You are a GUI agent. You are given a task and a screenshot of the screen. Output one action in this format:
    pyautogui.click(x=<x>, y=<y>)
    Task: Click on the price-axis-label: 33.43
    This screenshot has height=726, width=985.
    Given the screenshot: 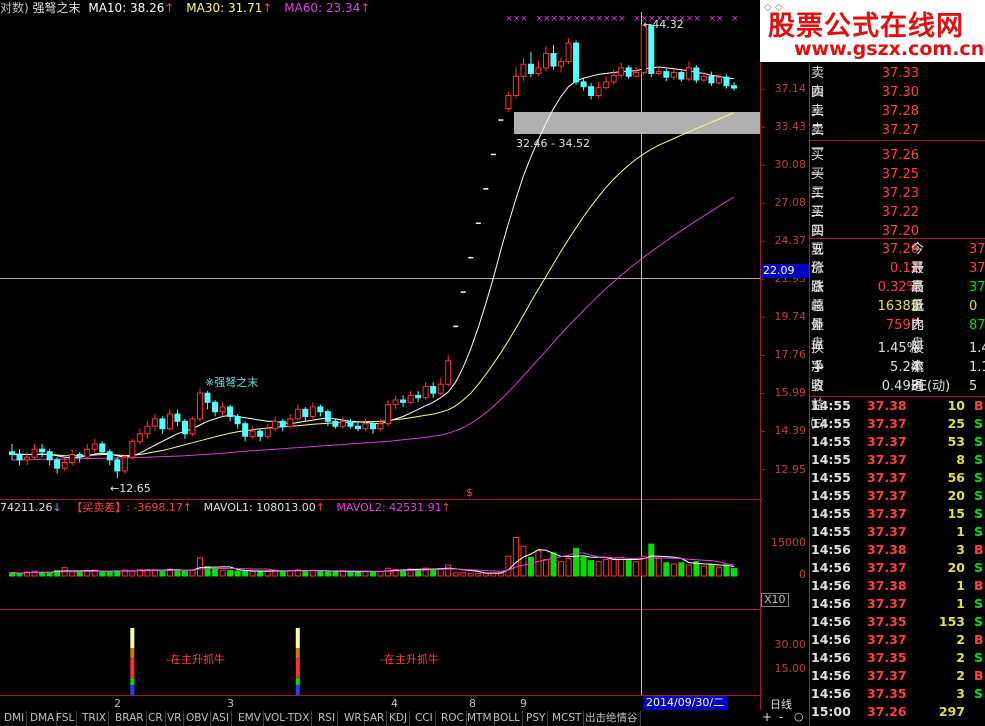 What is the action you would take?
    pyautogui.click(x=790, y=127)
    